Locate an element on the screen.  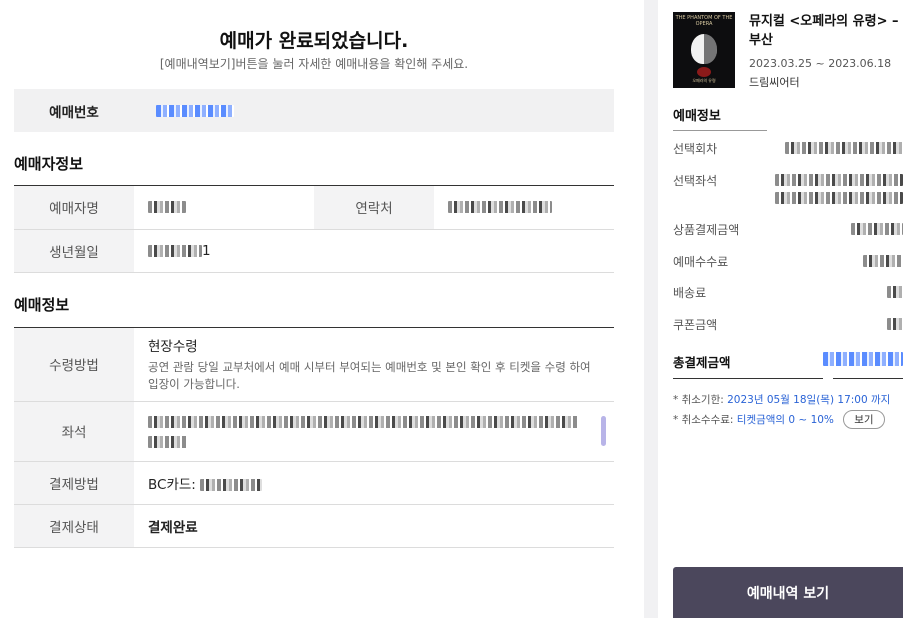
cancel-fee-note: * 취소수수료: 티켓금액의 0 ~ 10% 보기 is located at coordinates (779, 419).